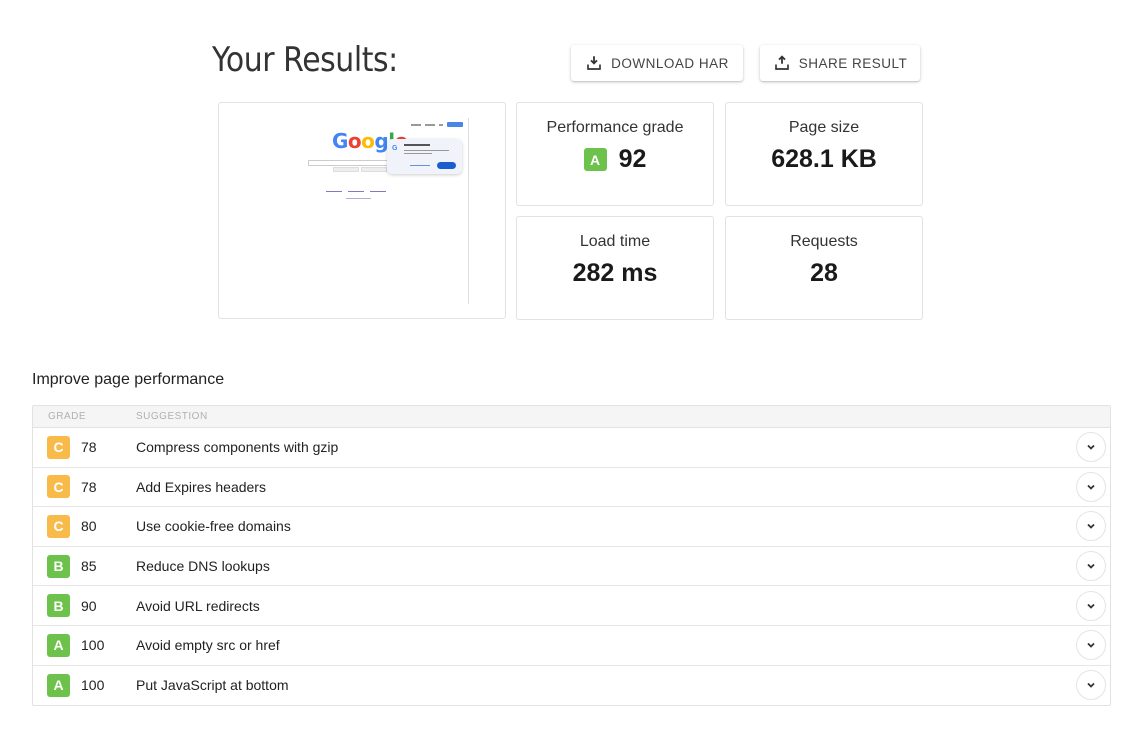 The width and height of the screenshot is (1140, 731). What do you see at coordinates (824, 127) in the screenshot?
I see `page-size-label: Page size` at bounding box center [824, 127].